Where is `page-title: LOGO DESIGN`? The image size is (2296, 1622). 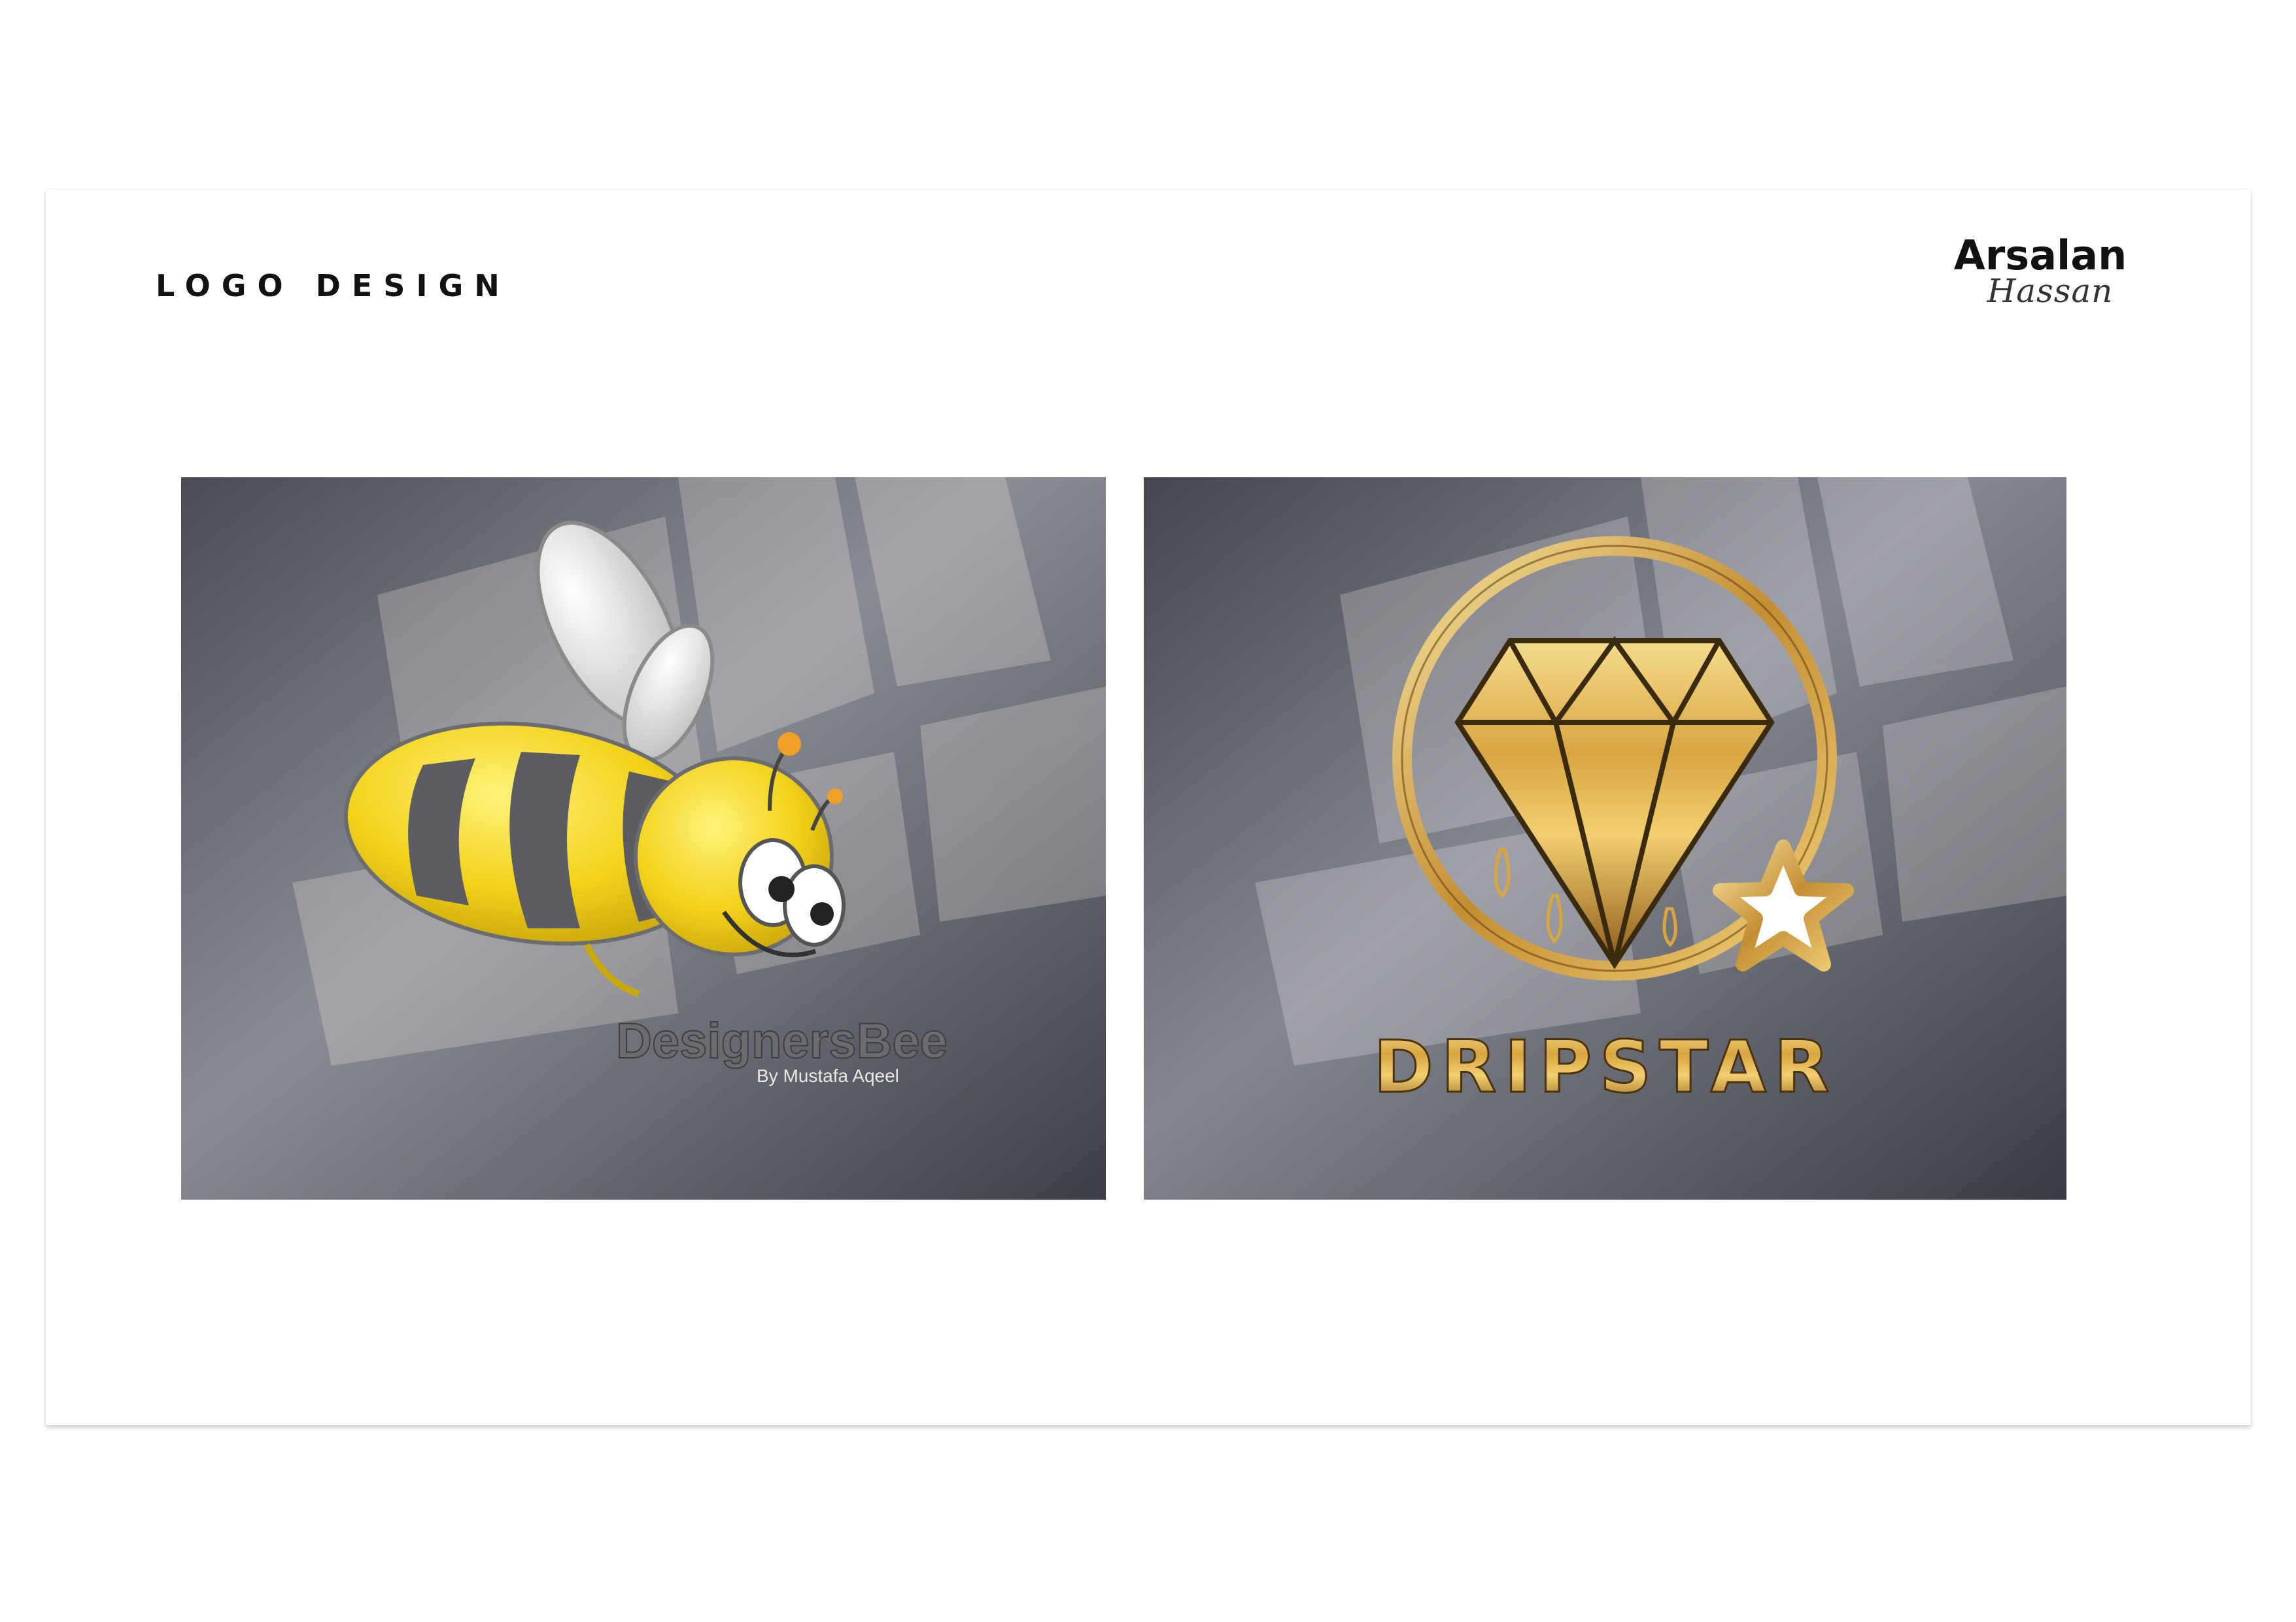 page-title: LOGO DESIGN is located at coordinates (333, 285).